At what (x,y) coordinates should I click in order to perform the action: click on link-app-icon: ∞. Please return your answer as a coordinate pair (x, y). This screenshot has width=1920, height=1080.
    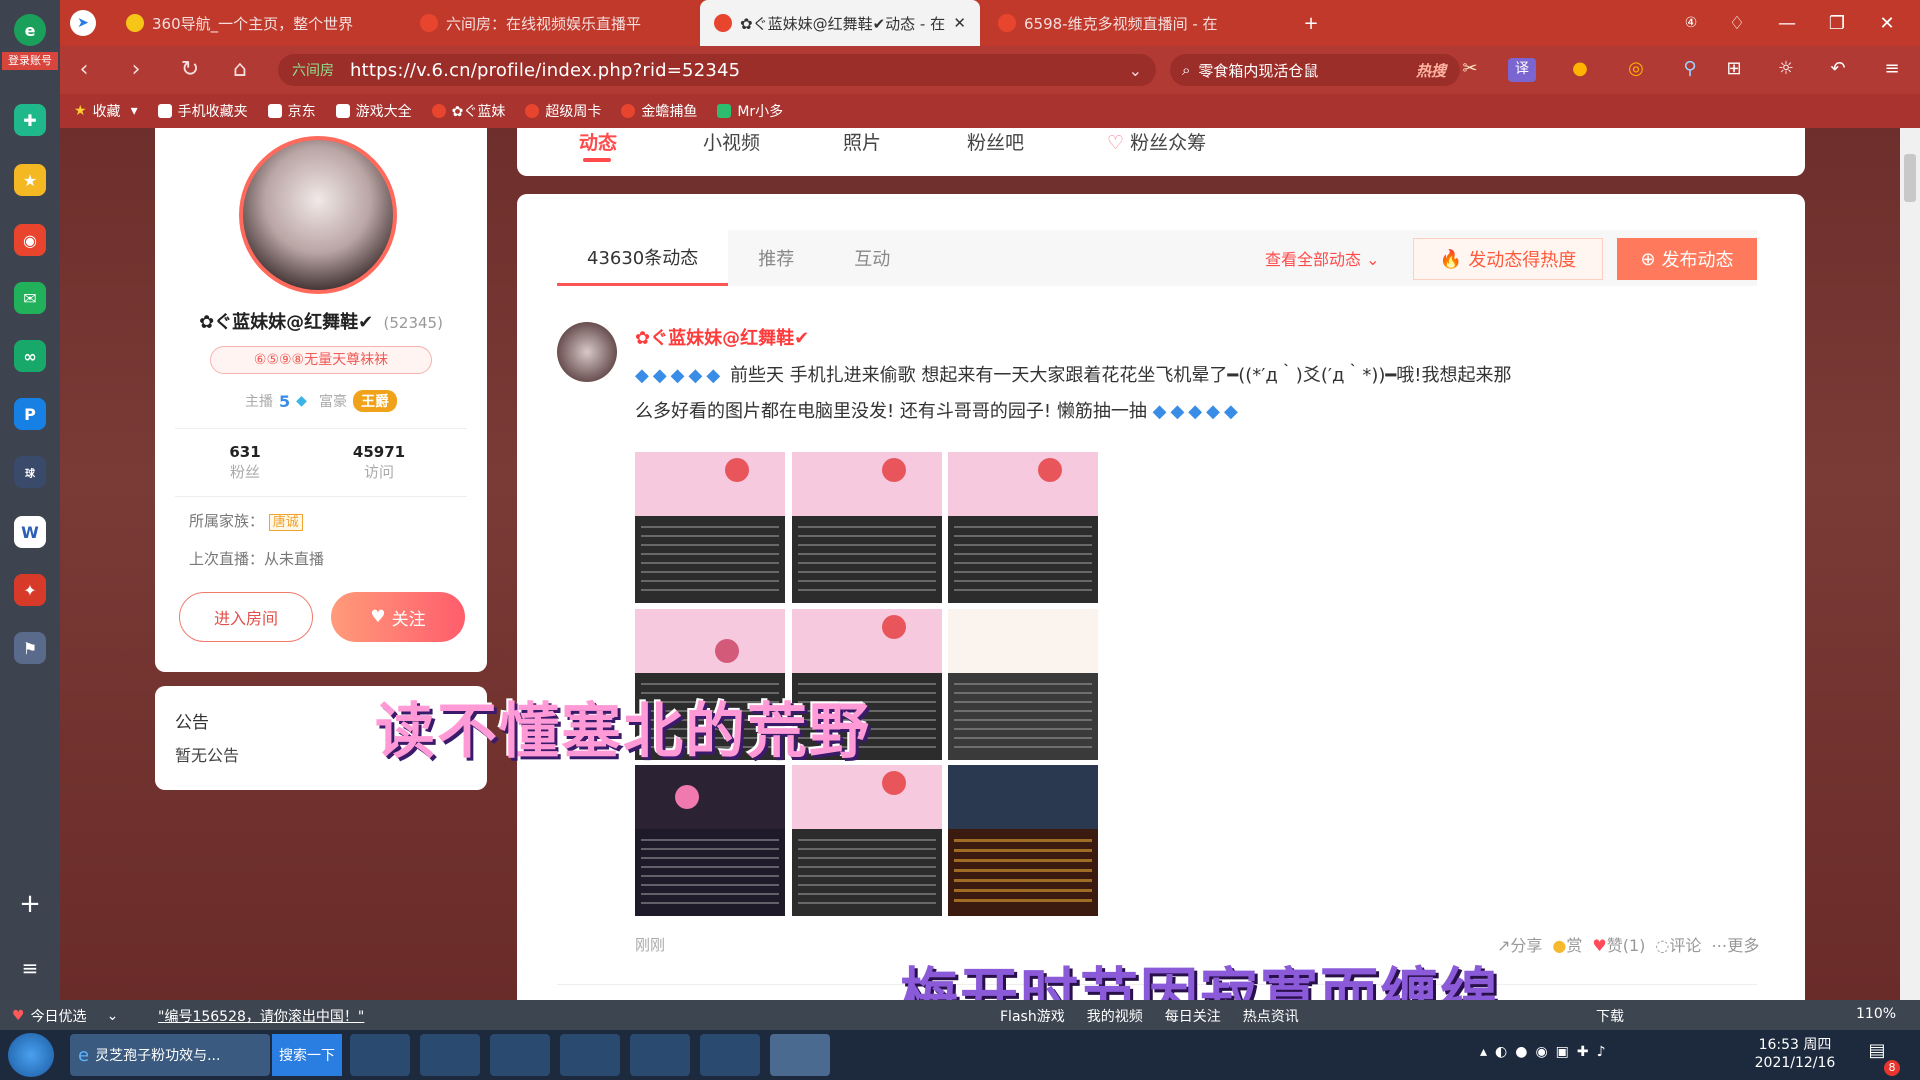
    Looking at the image, I should click on (30, 356).